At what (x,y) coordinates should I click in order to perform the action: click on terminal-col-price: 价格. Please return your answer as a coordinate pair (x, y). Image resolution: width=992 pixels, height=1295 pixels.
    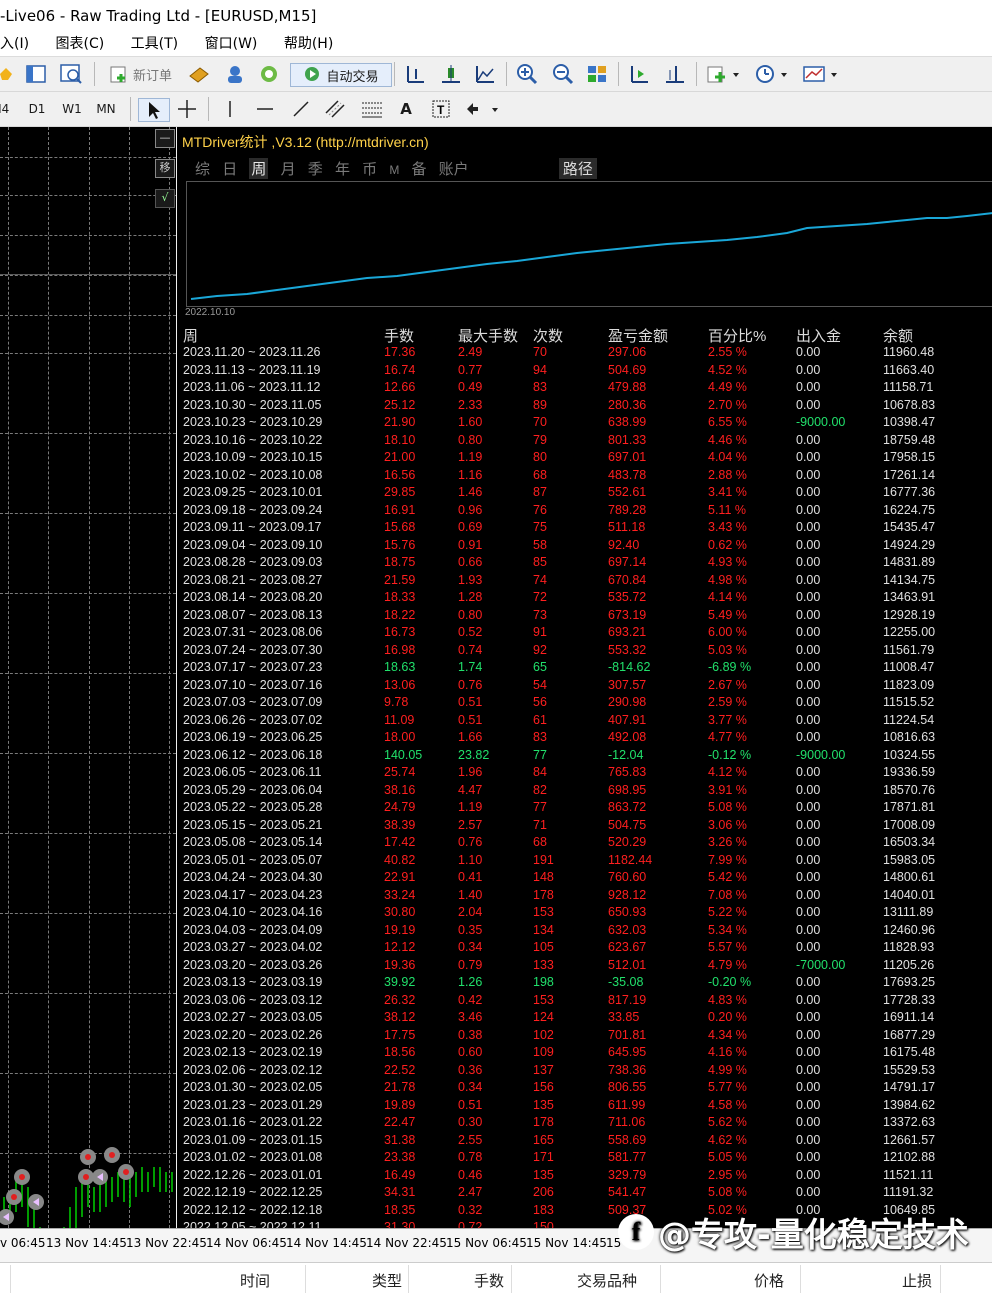
    Looking at the image, I should click on (769, 1280).